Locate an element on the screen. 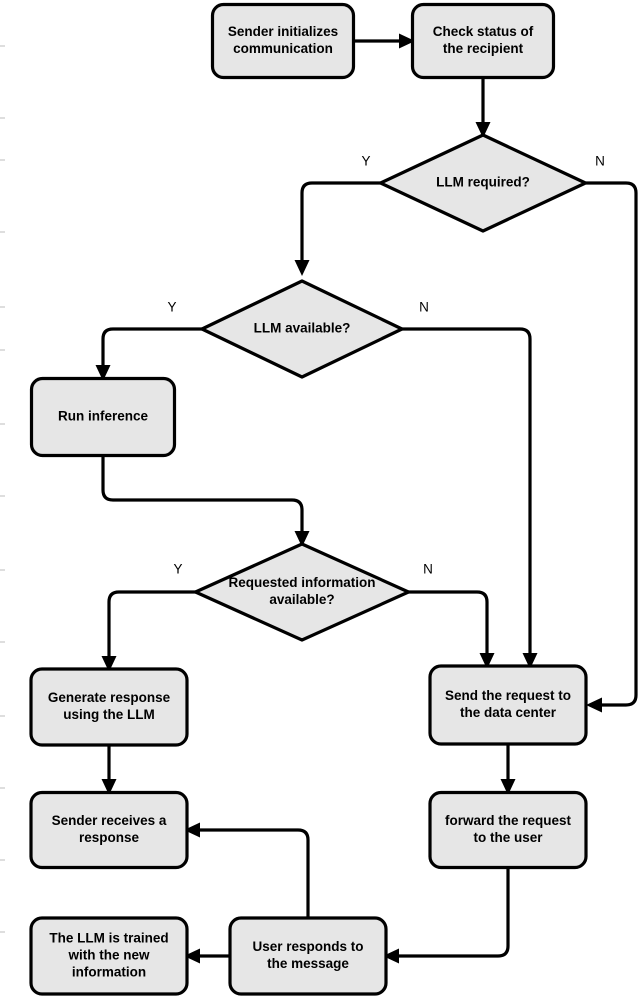 The height and width of the screenshot is (997, 640). node-sender_receives: Sender receives a response is located at coordinates (109, 830).